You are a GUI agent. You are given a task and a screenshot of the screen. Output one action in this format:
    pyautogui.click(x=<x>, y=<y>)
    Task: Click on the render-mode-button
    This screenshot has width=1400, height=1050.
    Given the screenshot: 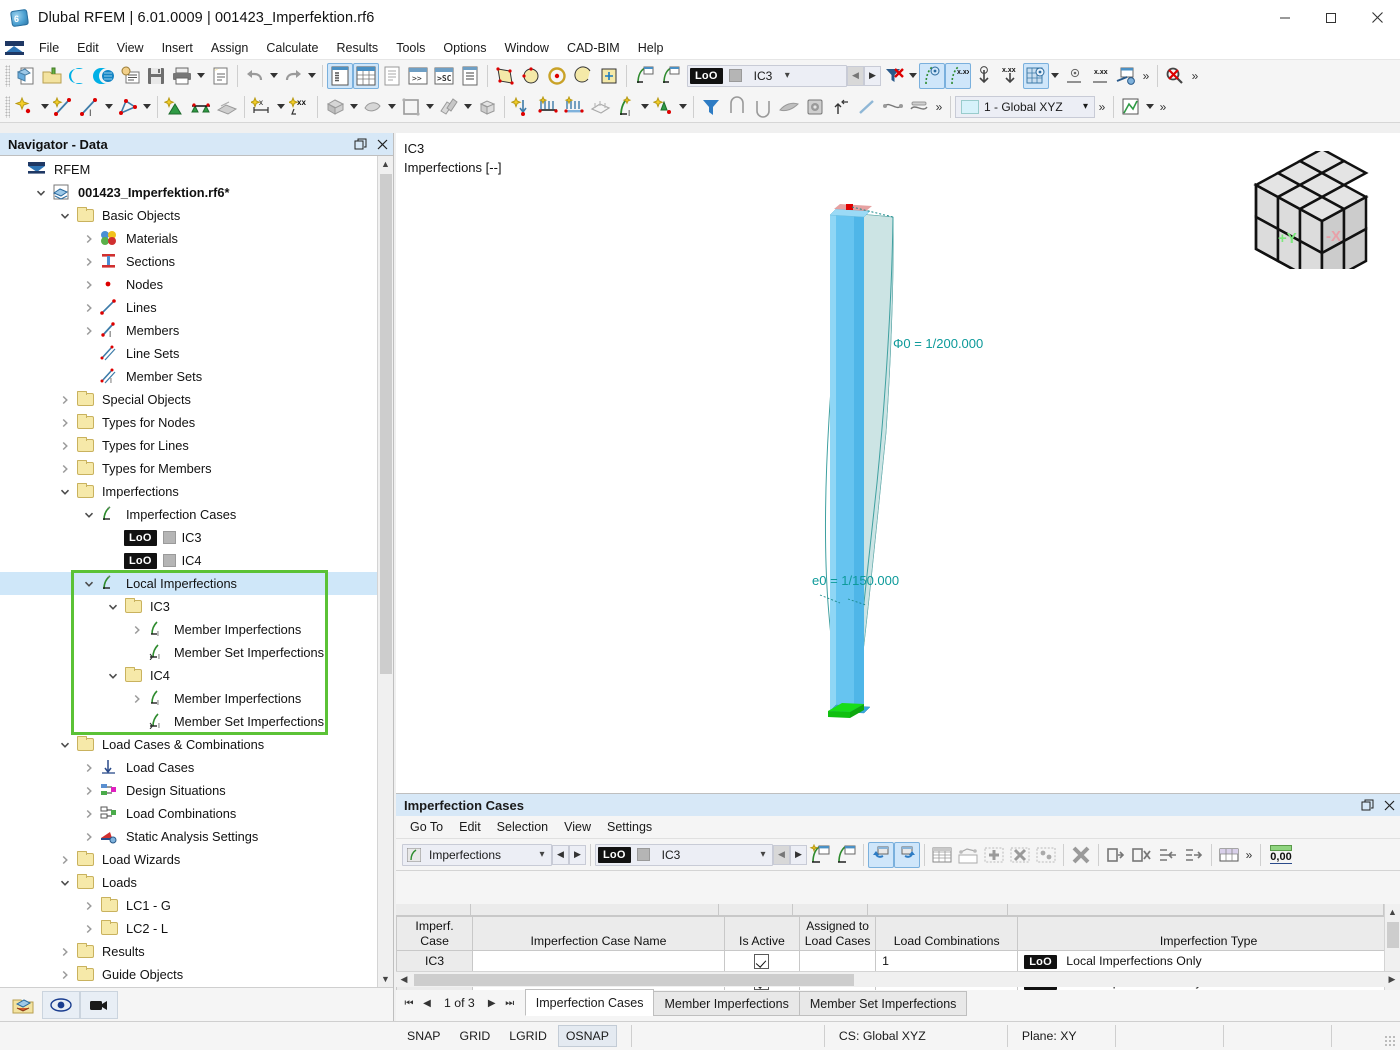 What is the action you would take?
    pyautogui.click(x=789, y=107)
    